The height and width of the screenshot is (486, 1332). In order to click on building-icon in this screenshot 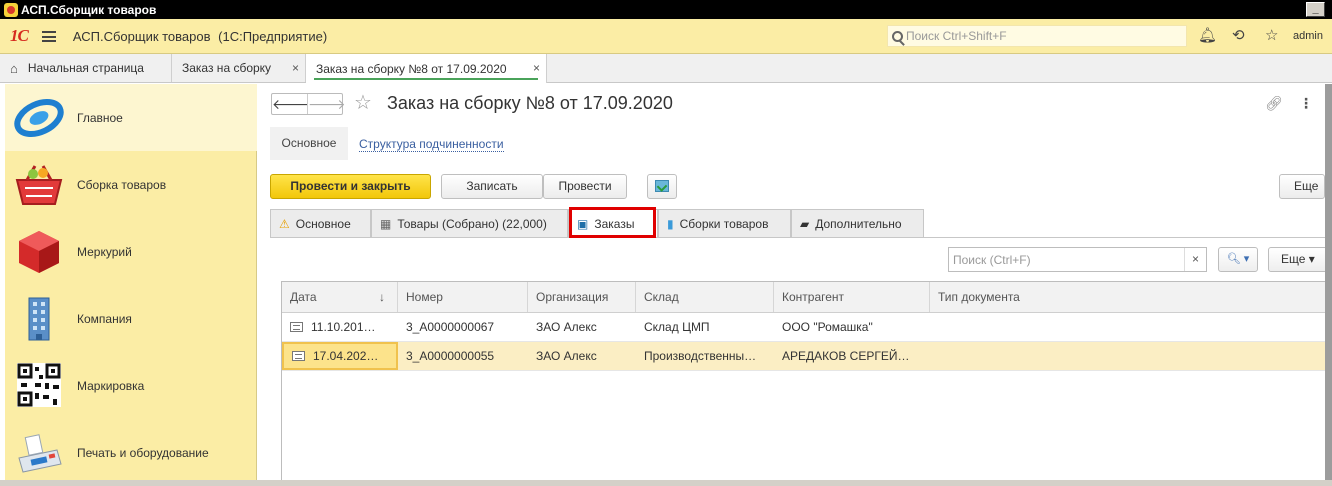, I will do `click(39, 319)`.